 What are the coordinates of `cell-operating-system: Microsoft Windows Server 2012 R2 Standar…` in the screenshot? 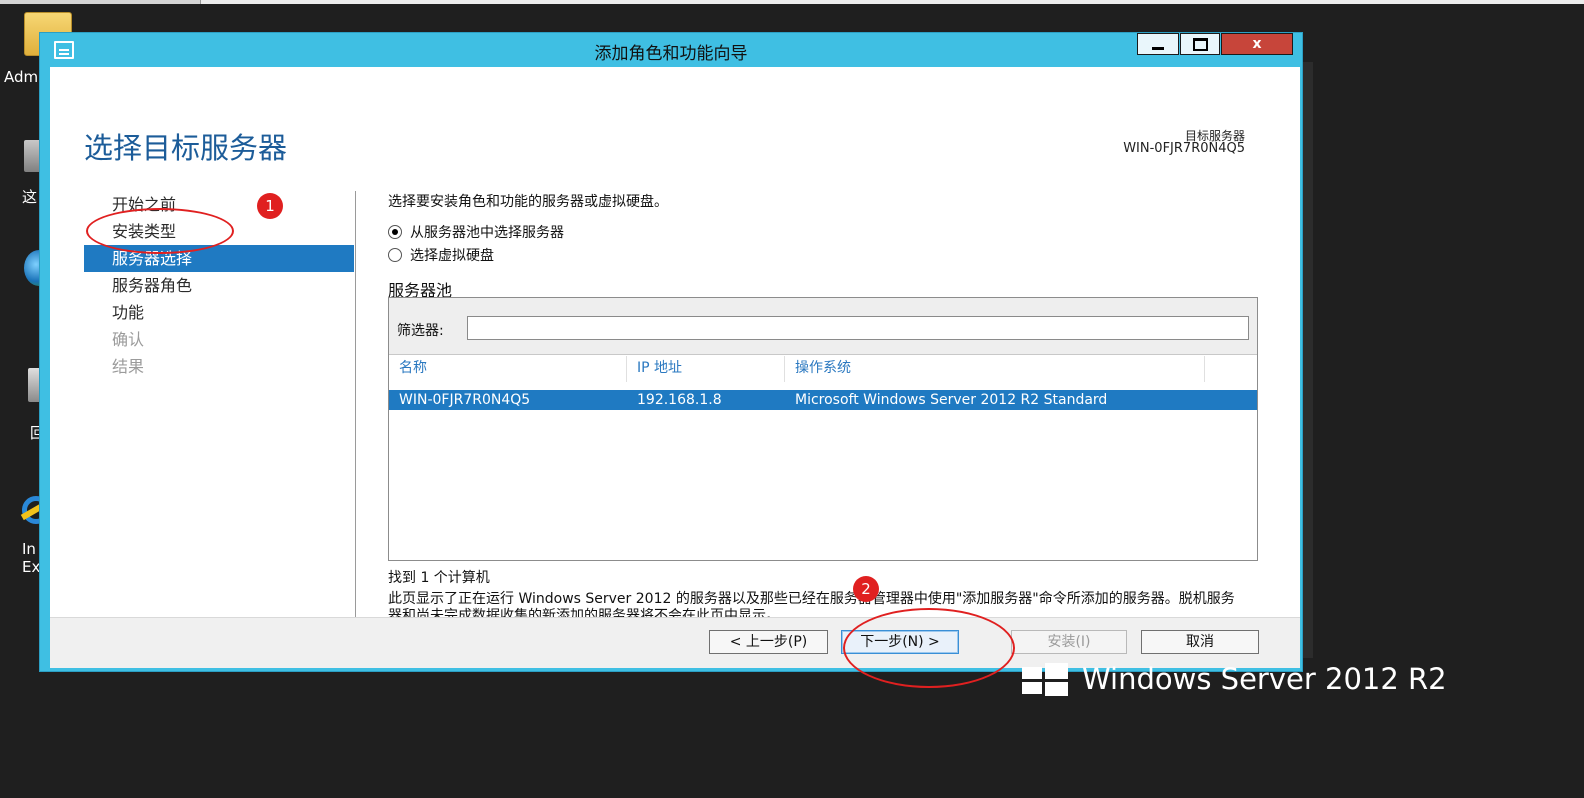 It's located at (951, 400).